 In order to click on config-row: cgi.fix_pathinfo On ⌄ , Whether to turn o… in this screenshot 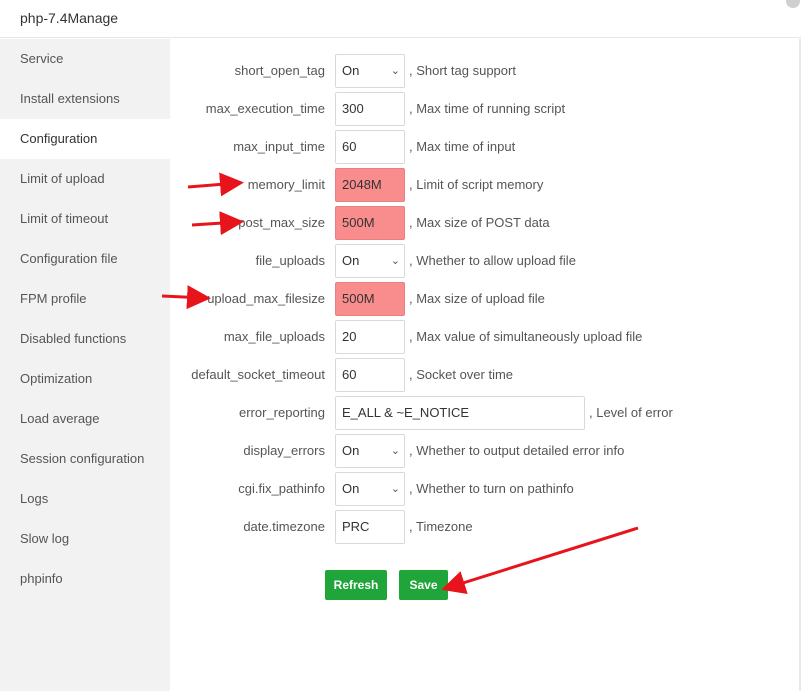, I will do `click(485, 489)`.